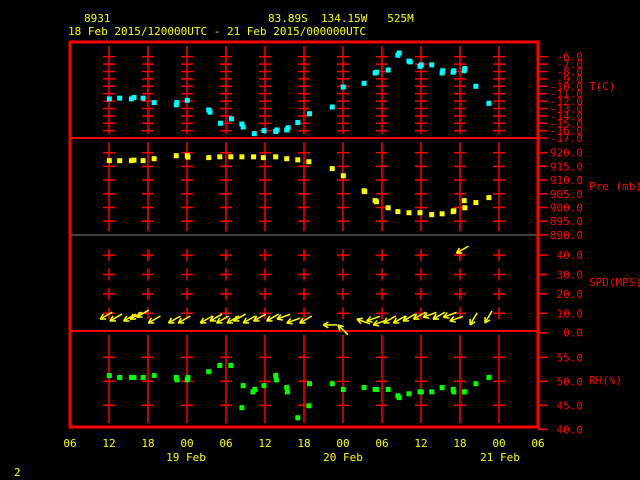 The image size is (640, 480). What do you see at coordinates (602, 86) in the screenshot?
I see `panel-title: T(C)` at bounding box center [602, 86].